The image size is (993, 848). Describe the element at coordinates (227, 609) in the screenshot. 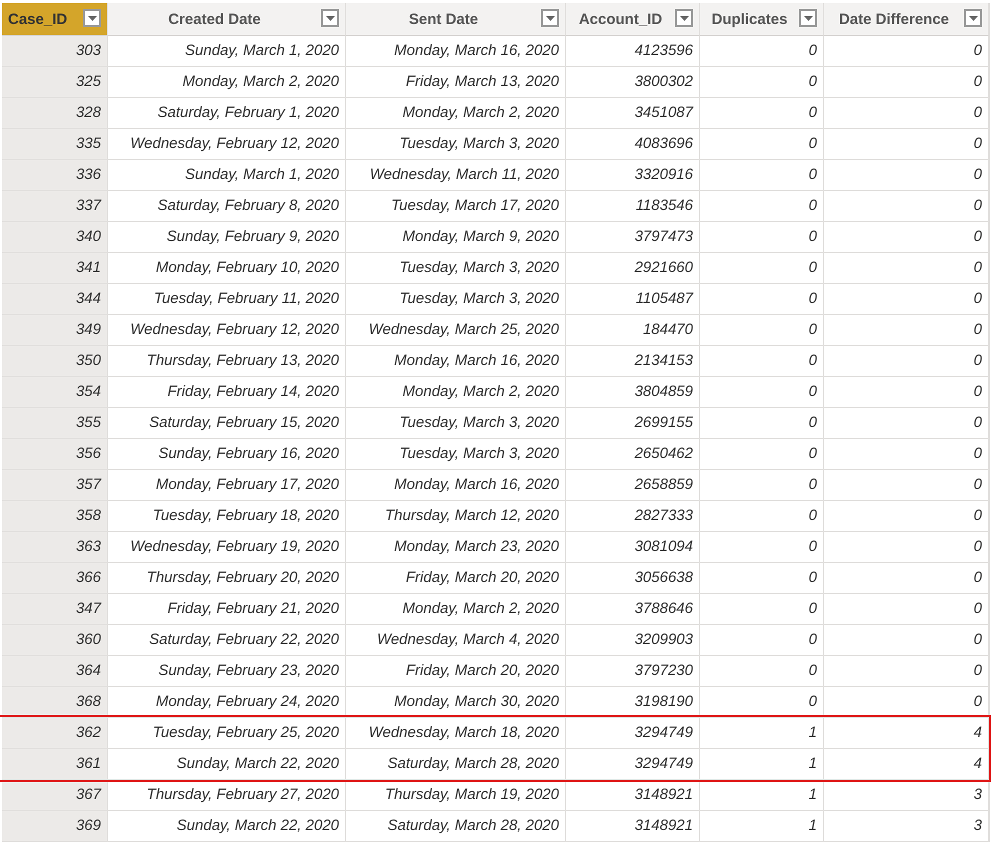

I see `table-cell: Friday, February 21, 2020` at that location.